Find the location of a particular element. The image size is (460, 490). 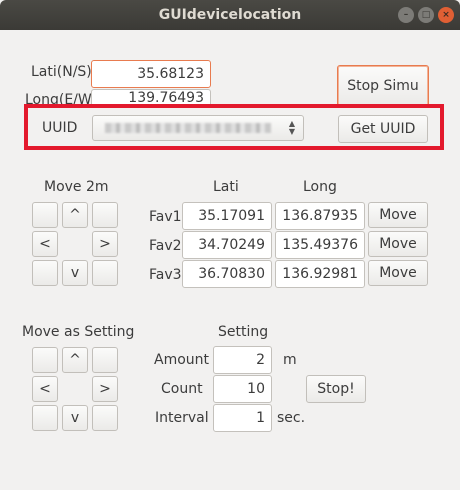

fav1-long-input: 136.87935 is located at coordinates (320, 216).